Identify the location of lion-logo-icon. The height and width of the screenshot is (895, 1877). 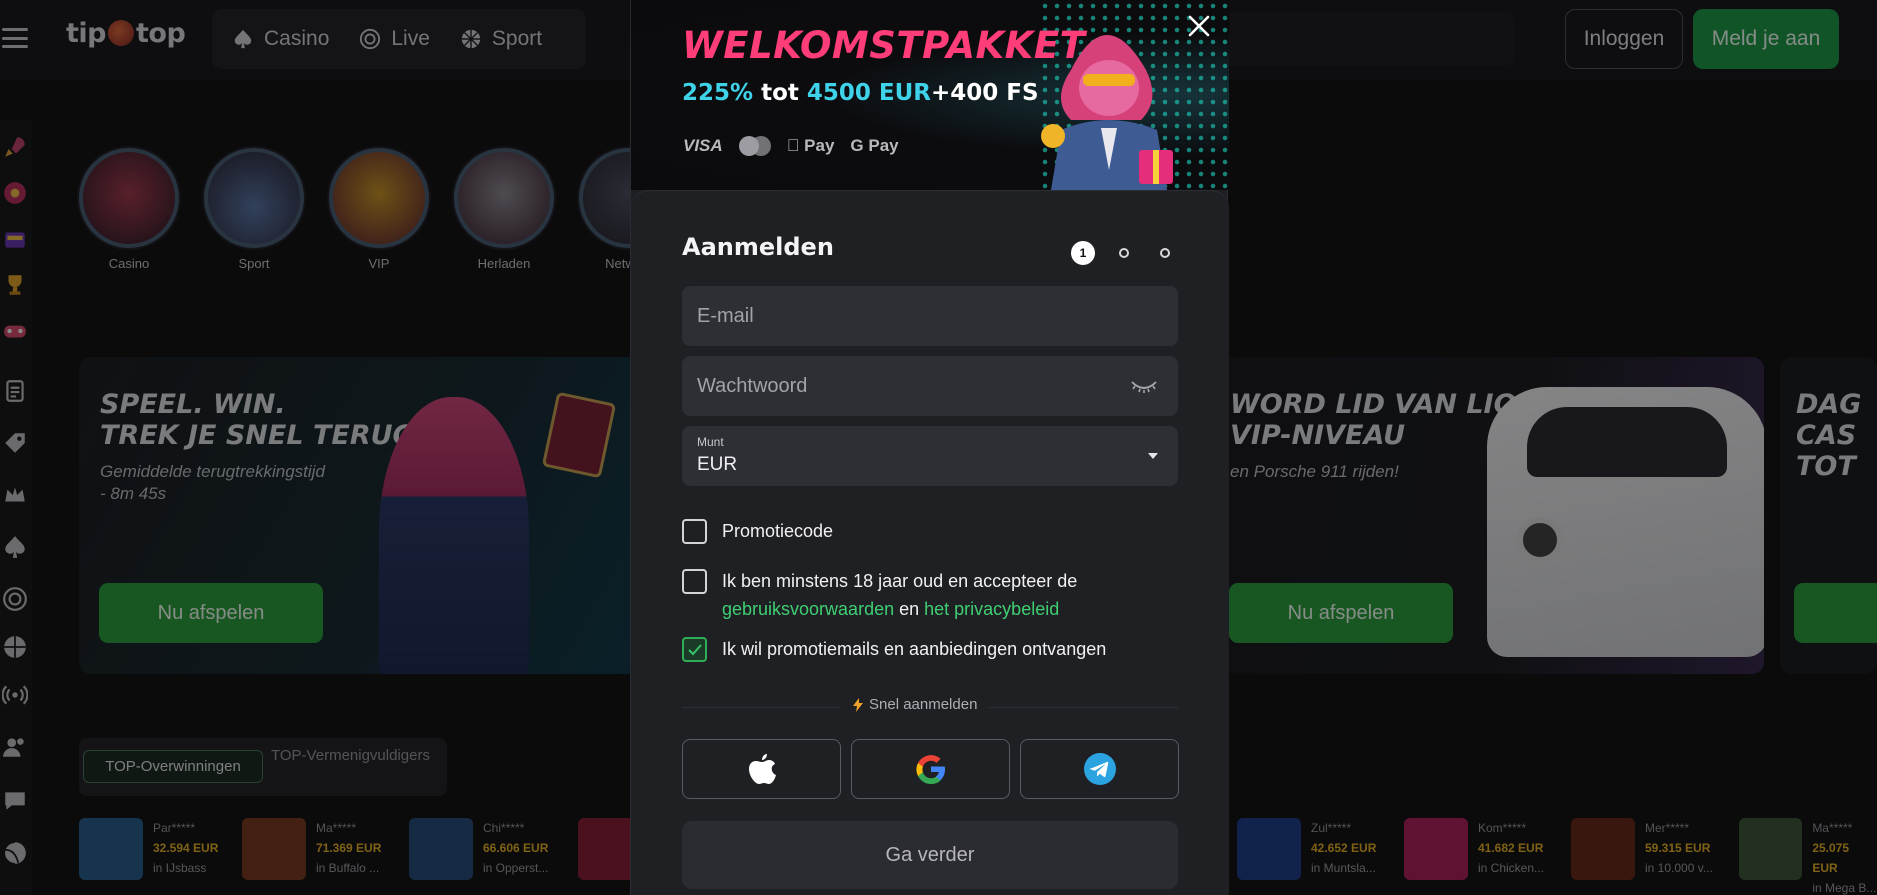
(121, 33).